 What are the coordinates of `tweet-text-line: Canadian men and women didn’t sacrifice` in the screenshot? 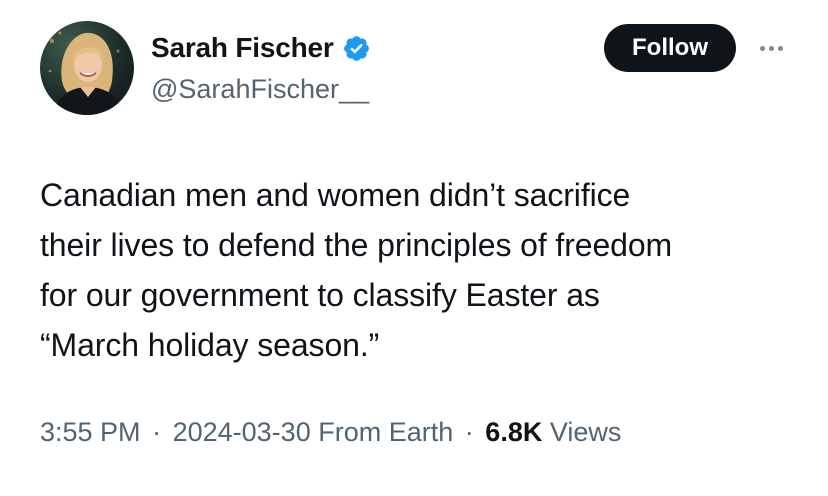 It's located at (335, 195).